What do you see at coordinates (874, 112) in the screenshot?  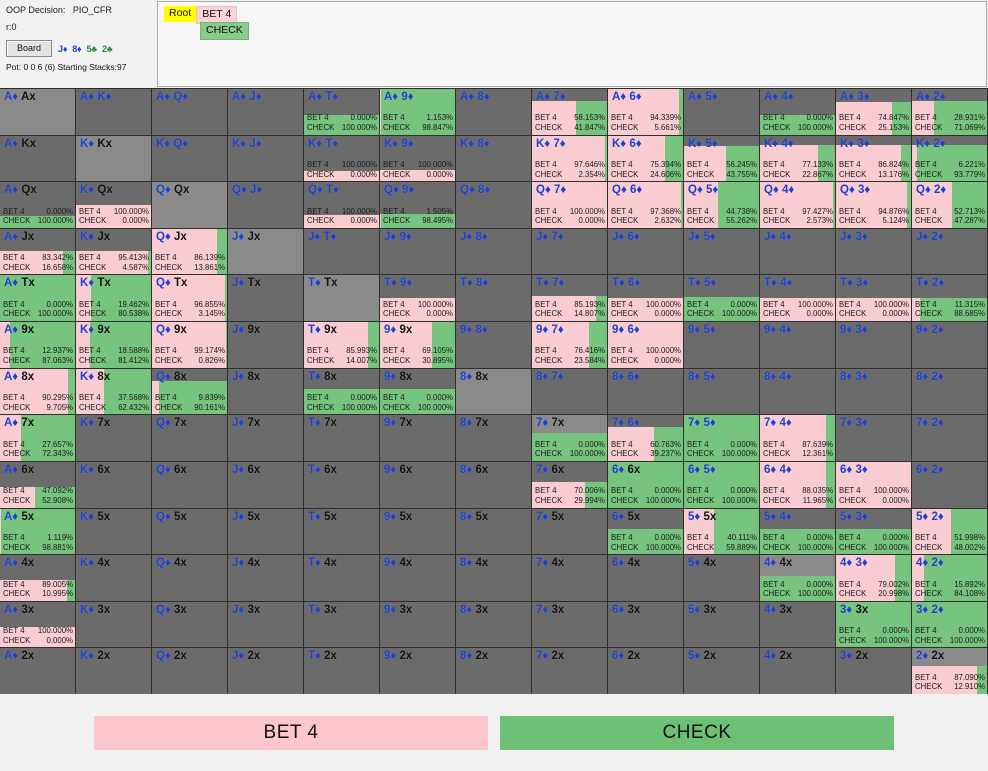 I see `range-cell: A♦ 3♦ BET 4 74.847% CHECK 25.153%` at bounding box center [874, 112].